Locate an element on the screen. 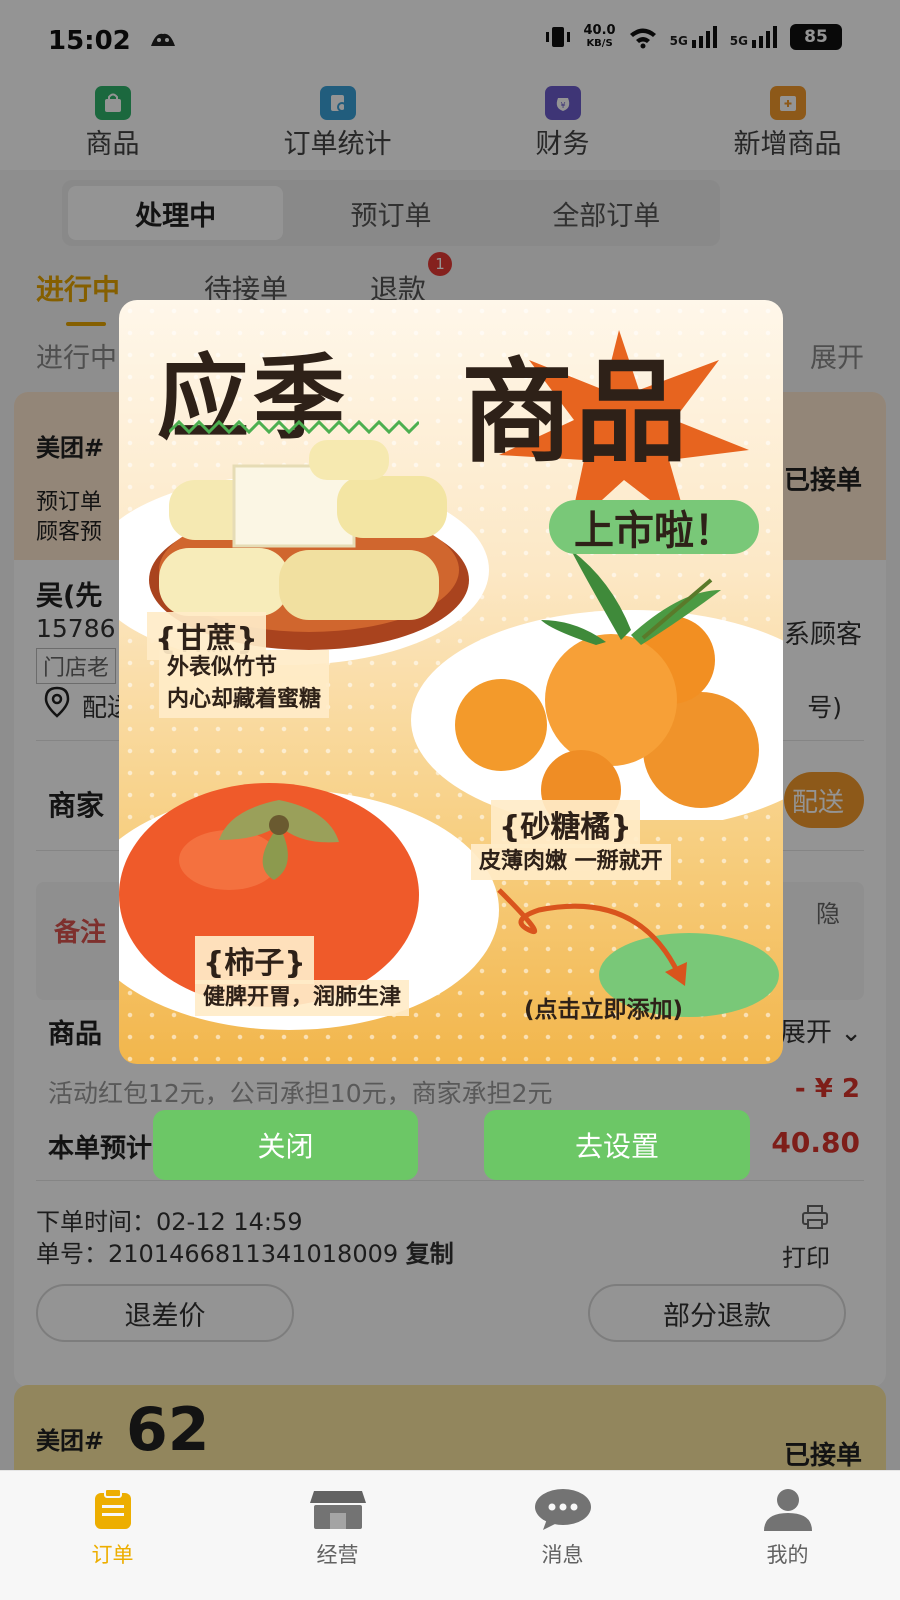 Image resolution: width=900 pixels, height=1600 pixels. add-now-cta: (点击立即添加) is located at coordinates (603, 1007).